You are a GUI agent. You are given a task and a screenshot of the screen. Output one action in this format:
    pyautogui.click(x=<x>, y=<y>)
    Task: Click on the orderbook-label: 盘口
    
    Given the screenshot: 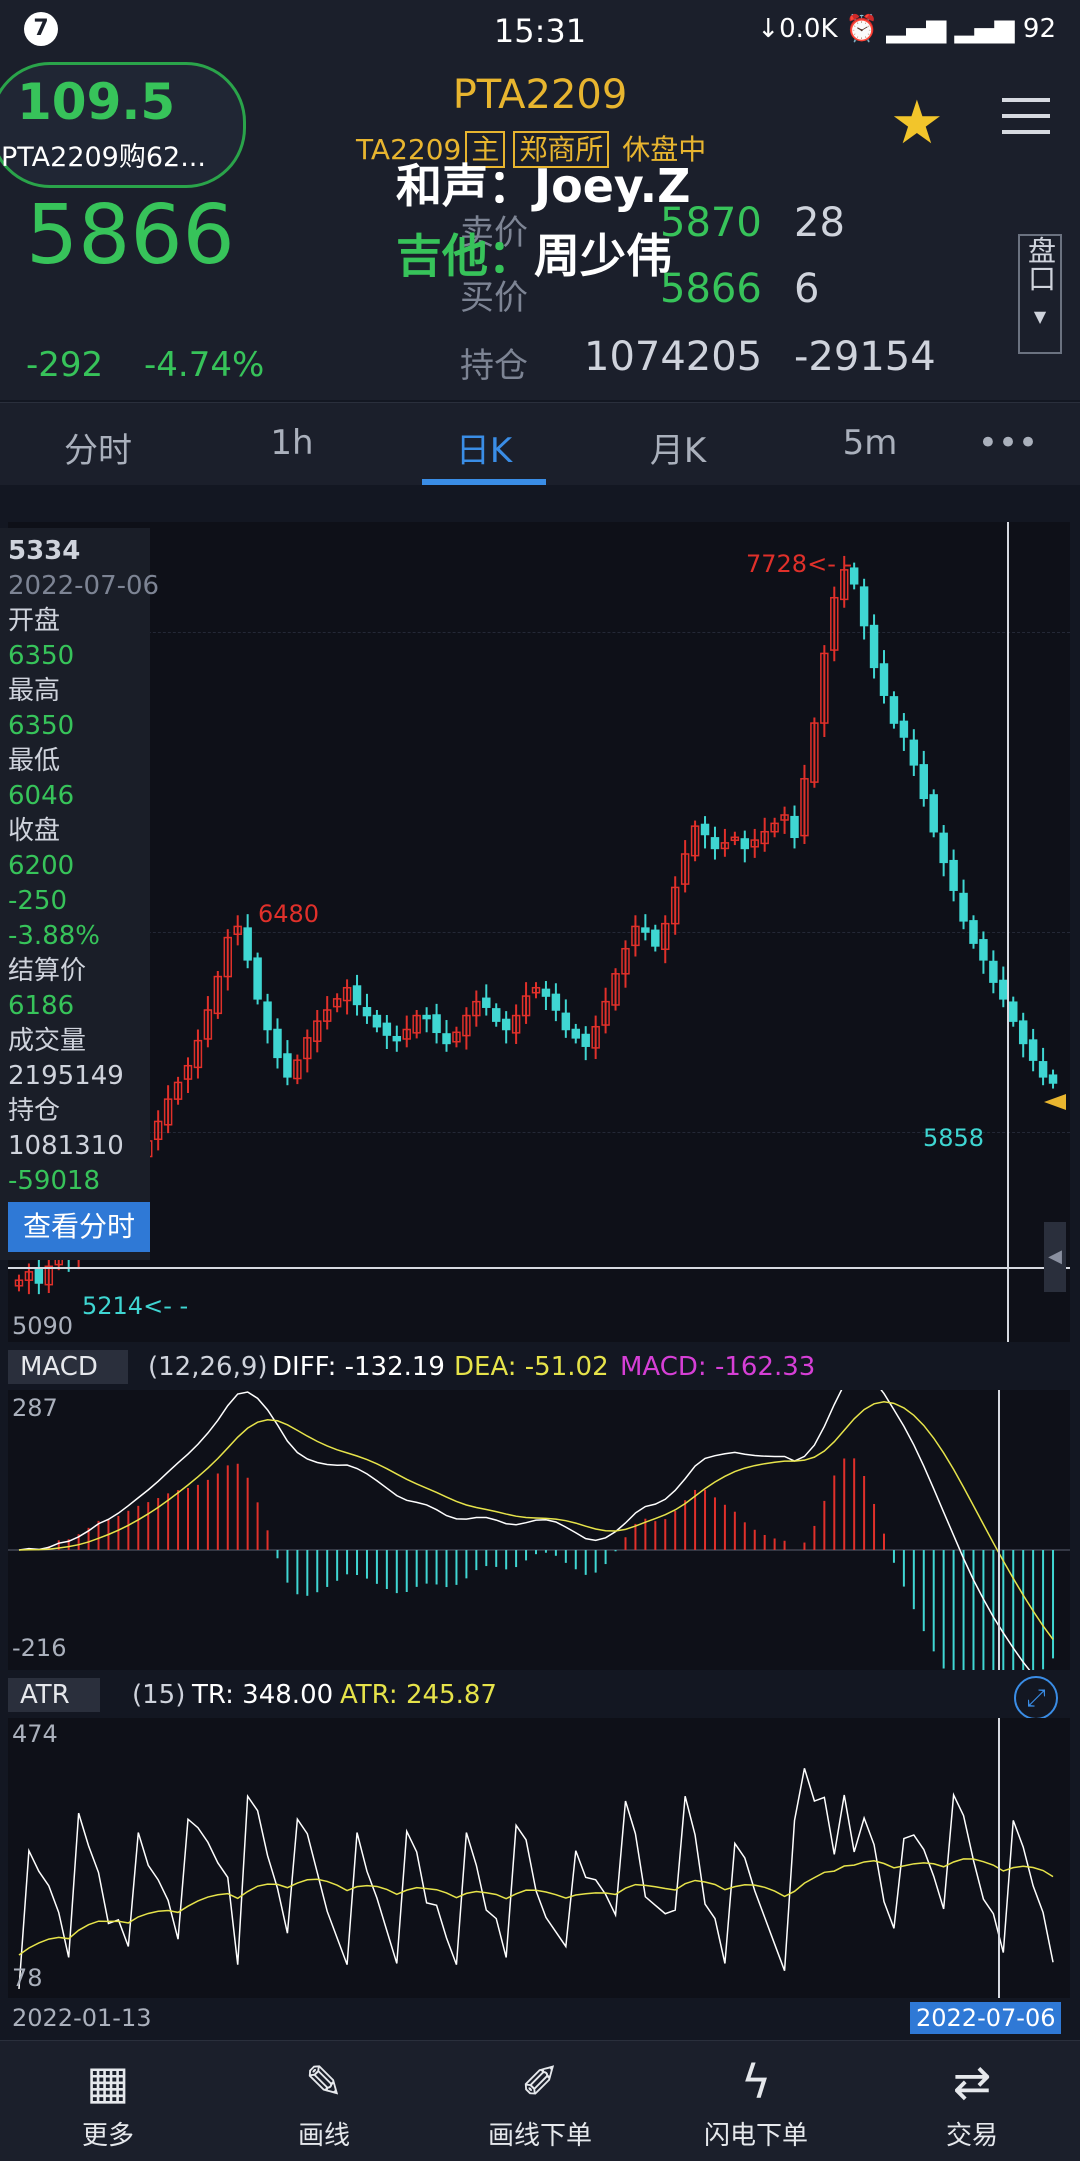 What is the action you would take?
    pyautogui.click(x=1040, y=264)
    